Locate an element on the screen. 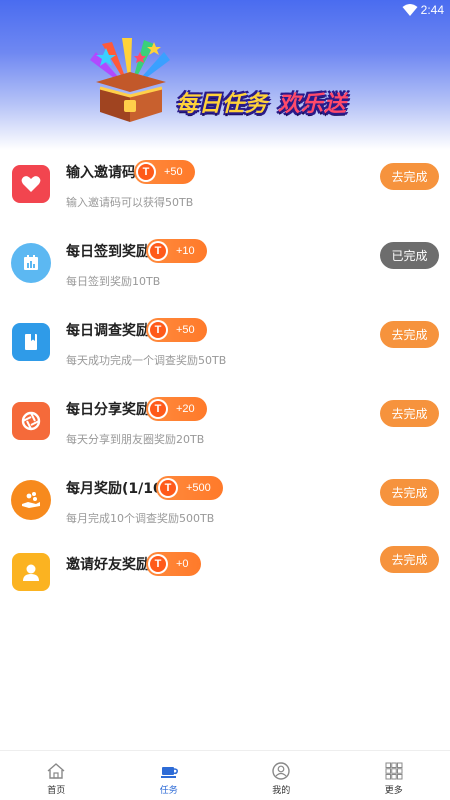 The height and width of the screenshot is (800, 450). task-title: 每日签到奖励 is located at coordinates (108, 252).